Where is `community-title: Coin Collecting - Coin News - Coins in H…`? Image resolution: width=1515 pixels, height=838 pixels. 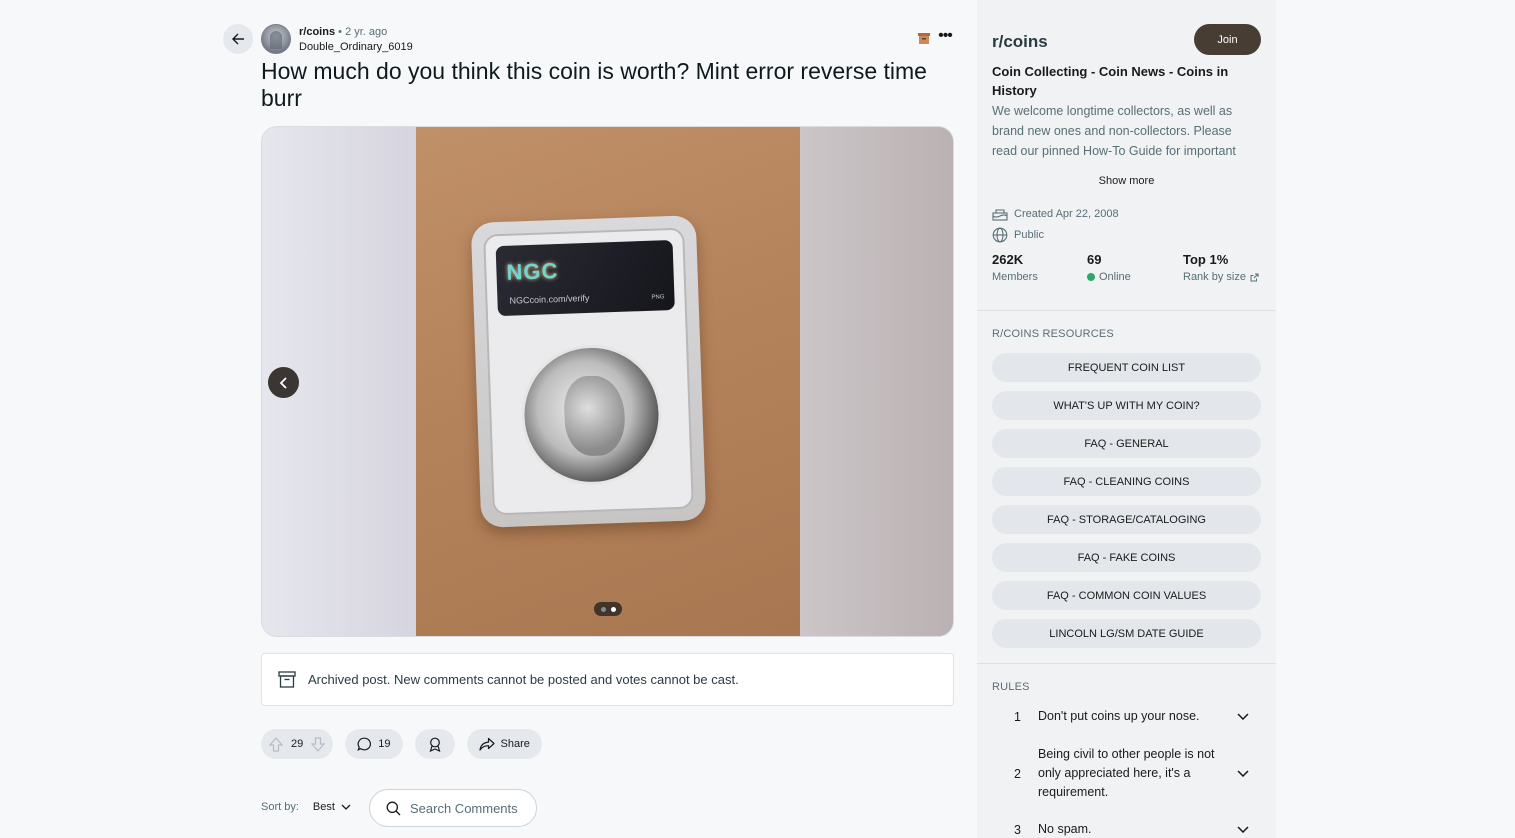
community-title: Coin Collecting - Coin News - Coins in H… is located at coordinates (1110, 81).